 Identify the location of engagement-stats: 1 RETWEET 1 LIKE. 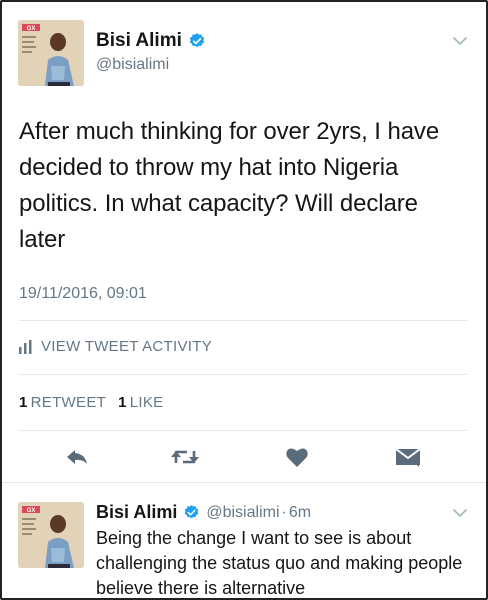
(91, 402).